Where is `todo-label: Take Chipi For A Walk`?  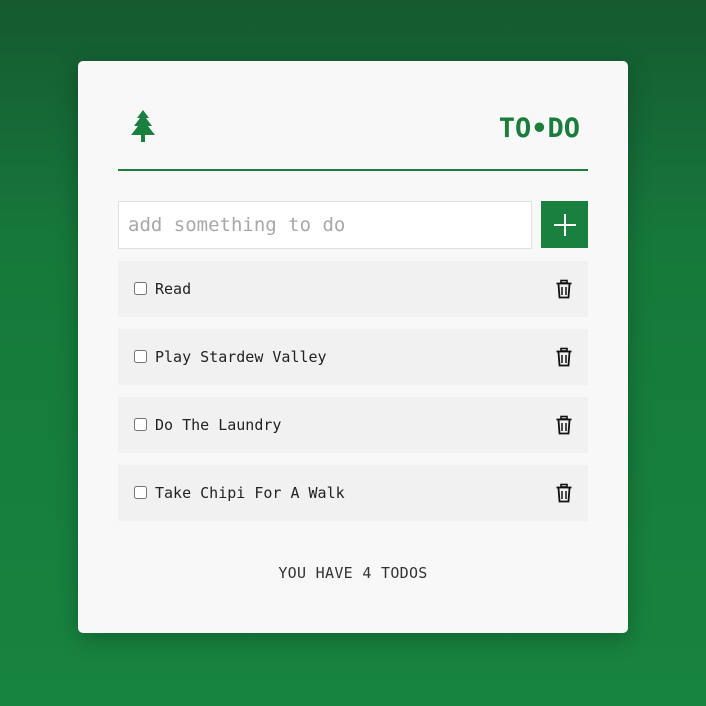 todo-label: Take Chipi For A Walk is located at coordinates (250, 493).